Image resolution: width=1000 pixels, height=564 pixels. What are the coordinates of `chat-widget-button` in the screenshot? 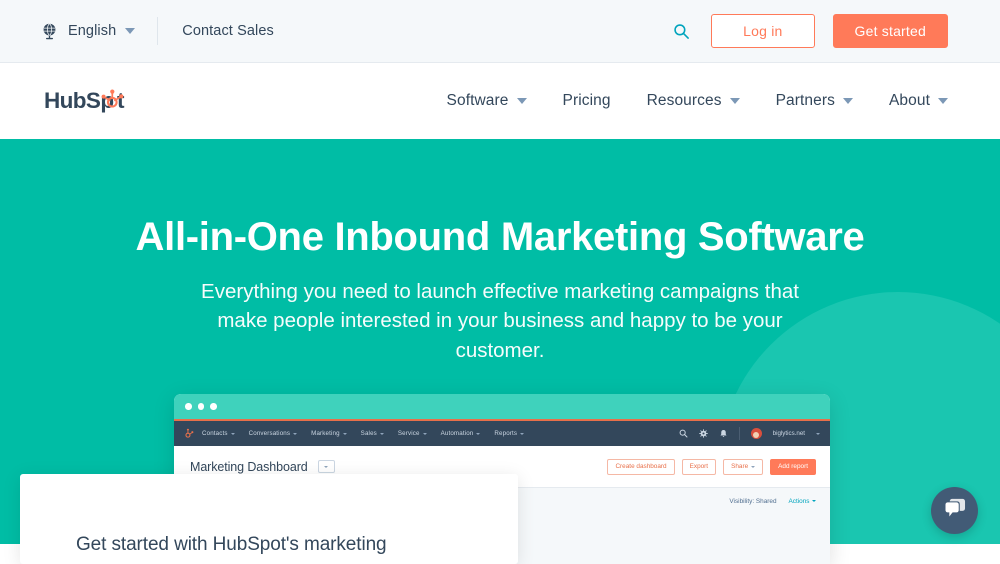 It's located at (954, 510).